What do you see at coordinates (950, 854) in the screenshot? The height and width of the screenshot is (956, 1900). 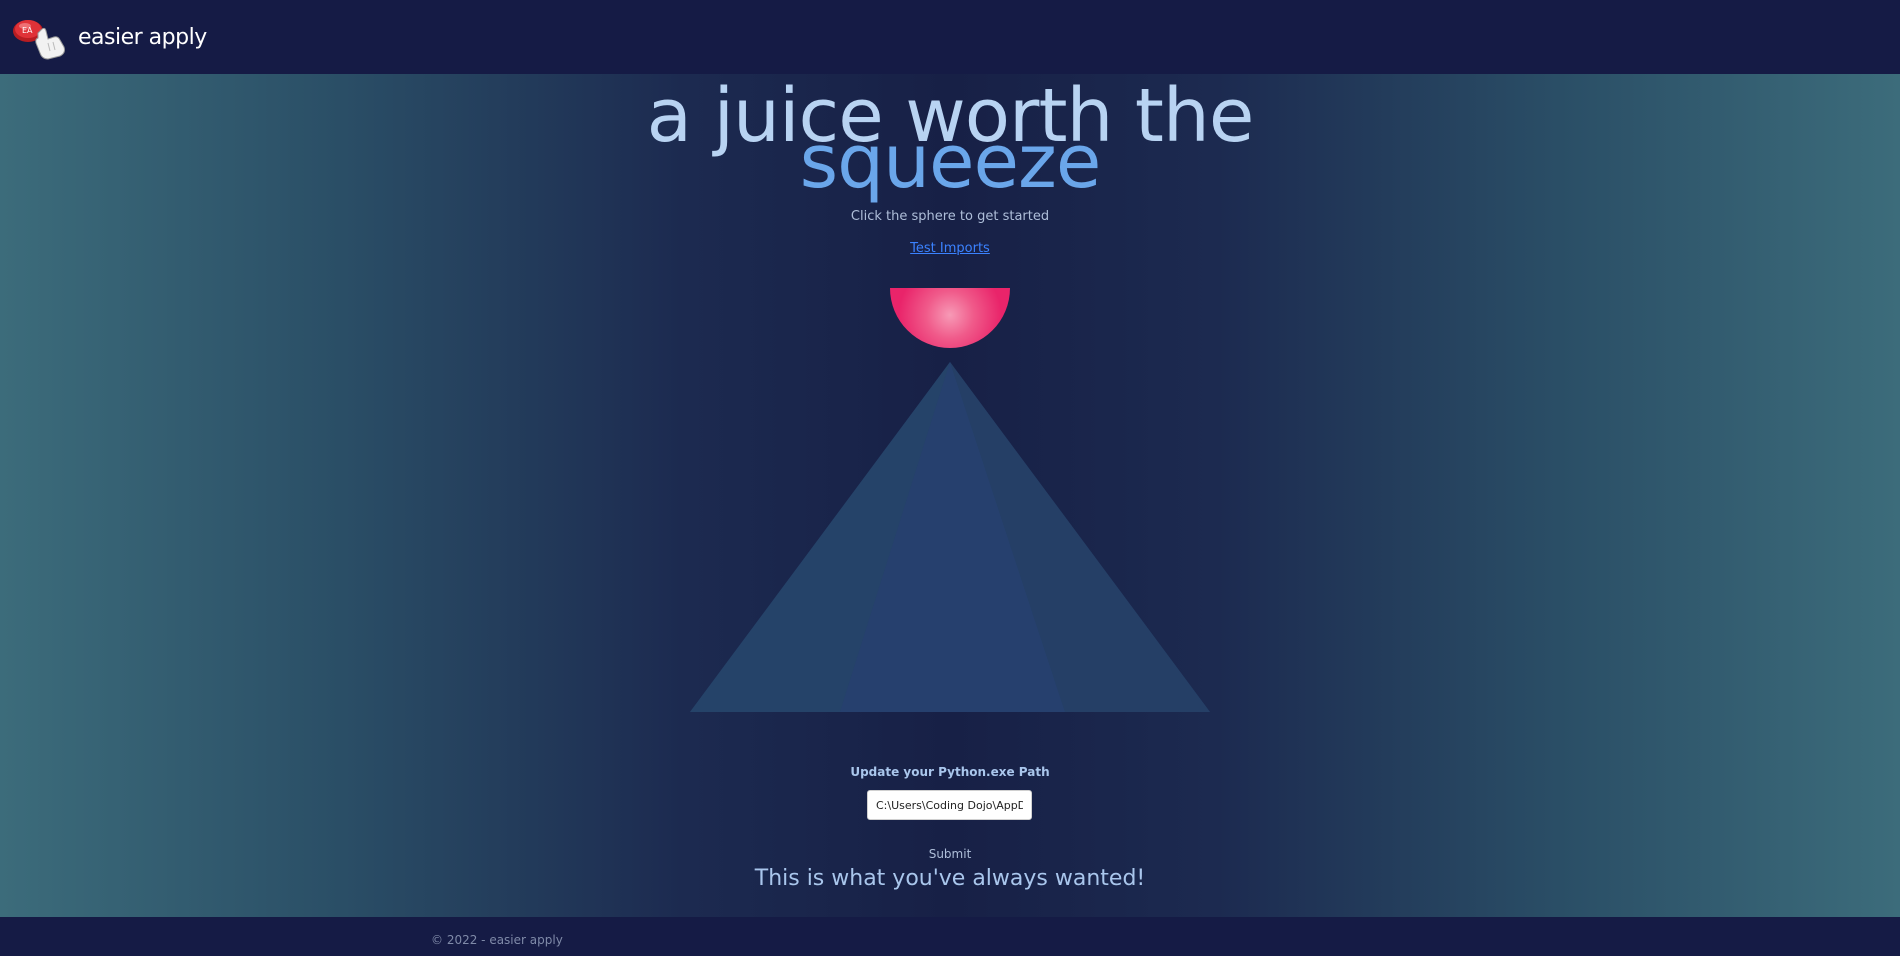 I see `submit-button: Submit` at bounding box center [950, 854].